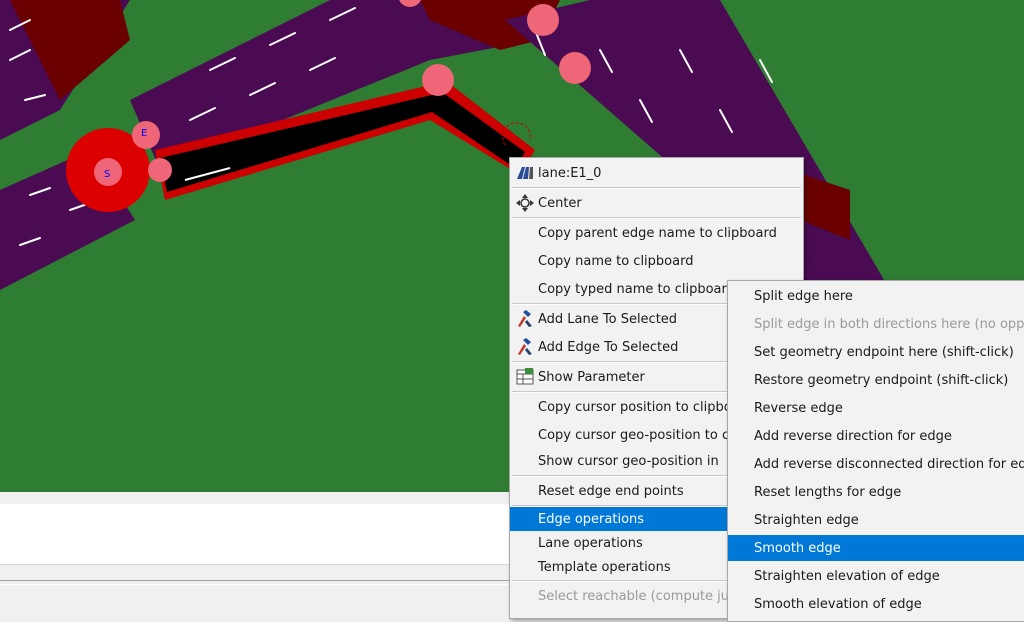 Image resolution: width=1024 pixels, height=622 pixels. Describe the element at coordinates (656, 233) in the screenshot. I see `menu-item-copy-parent-edge-name: Copy parent edge name to clipboard` at that location.